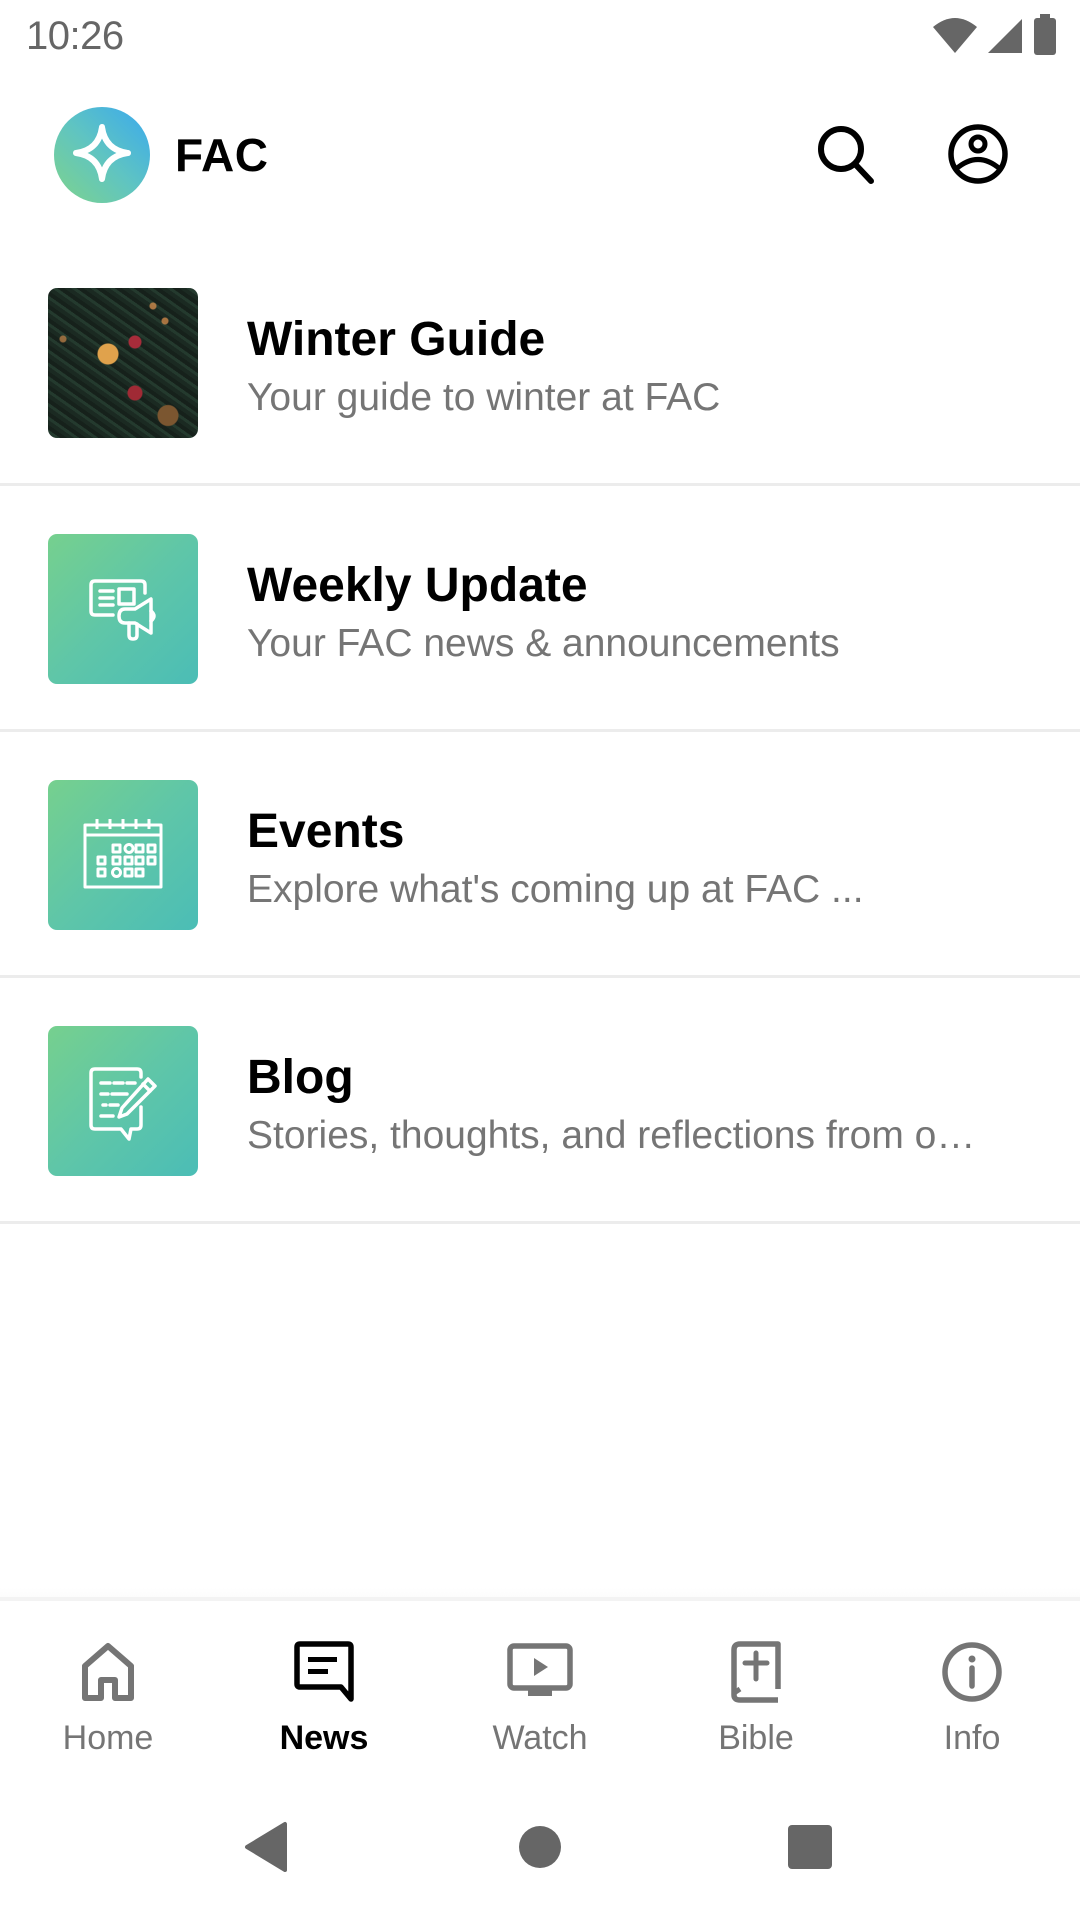 The image size is (1080, 1920). I want to click on back-triangle-icon, so click(266, 1849).